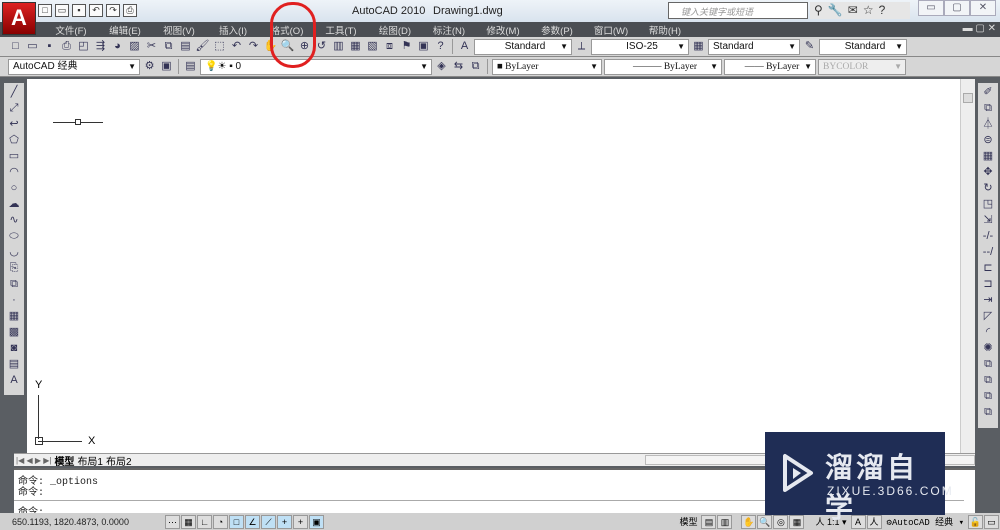  I want to click on menu-item: 插入(I), so click(233, 29).